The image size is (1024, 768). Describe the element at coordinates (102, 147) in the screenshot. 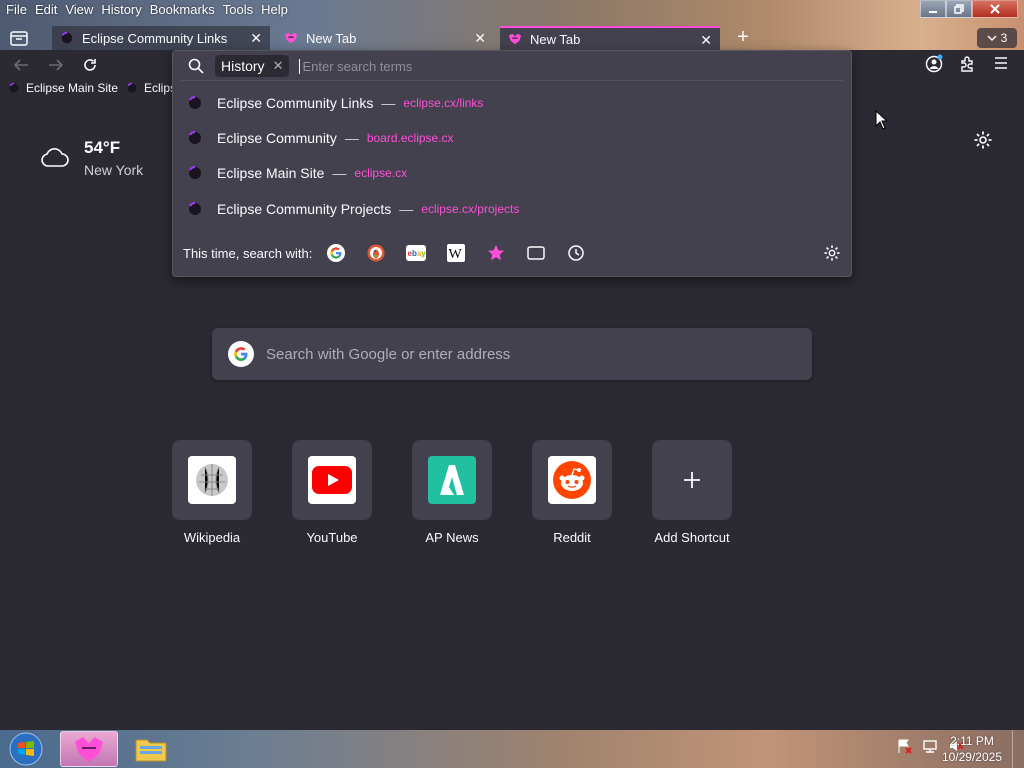

I see `weather-temperature: 54°F` at that location.